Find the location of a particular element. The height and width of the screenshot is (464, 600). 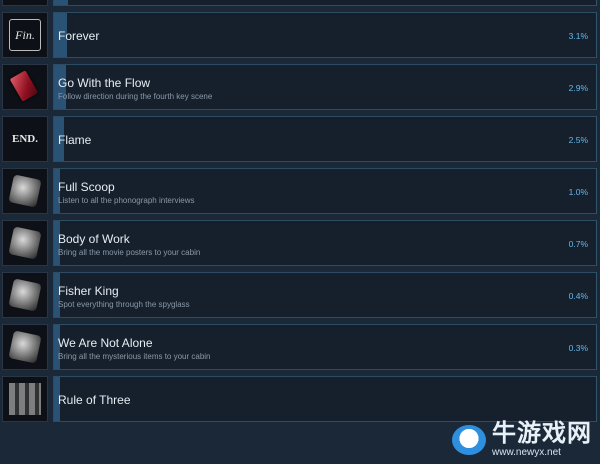

achievement-row: Fin. Forever 3.1% is located at coordinates (300, 35).